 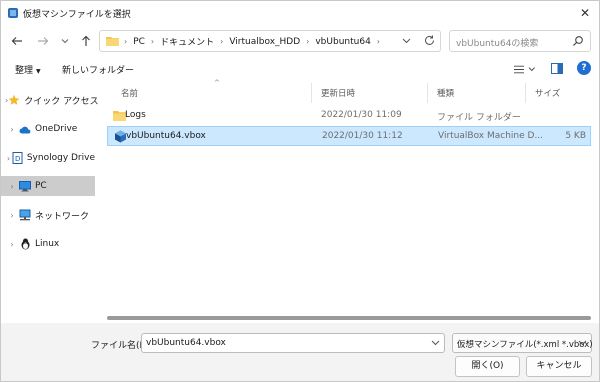 I want to click on virtualbox-app-icon, so click(x=13, y=13).